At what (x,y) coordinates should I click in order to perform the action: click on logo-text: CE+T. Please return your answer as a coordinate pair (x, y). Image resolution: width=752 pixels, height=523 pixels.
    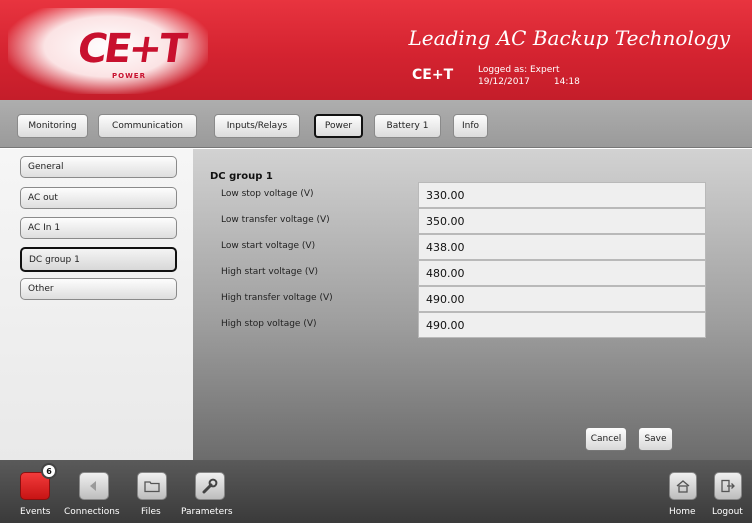
    Looking at the image, I should click on (130, 49).